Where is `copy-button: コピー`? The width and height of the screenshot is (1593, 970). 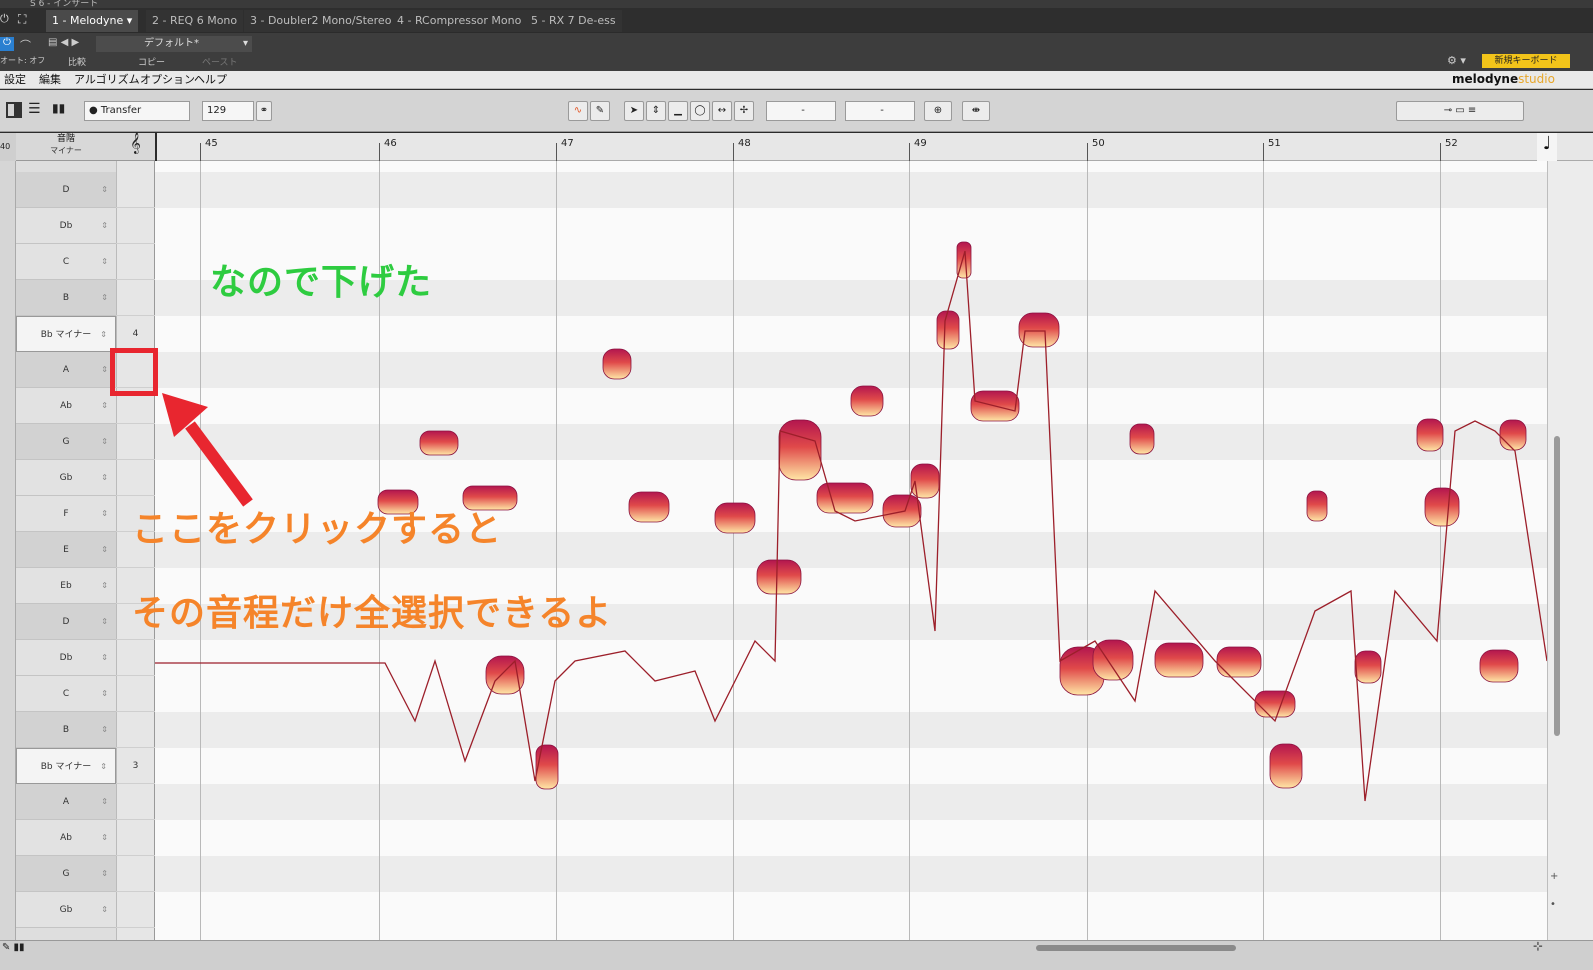 copy-button: コピー is located at coordinates (151, 61).